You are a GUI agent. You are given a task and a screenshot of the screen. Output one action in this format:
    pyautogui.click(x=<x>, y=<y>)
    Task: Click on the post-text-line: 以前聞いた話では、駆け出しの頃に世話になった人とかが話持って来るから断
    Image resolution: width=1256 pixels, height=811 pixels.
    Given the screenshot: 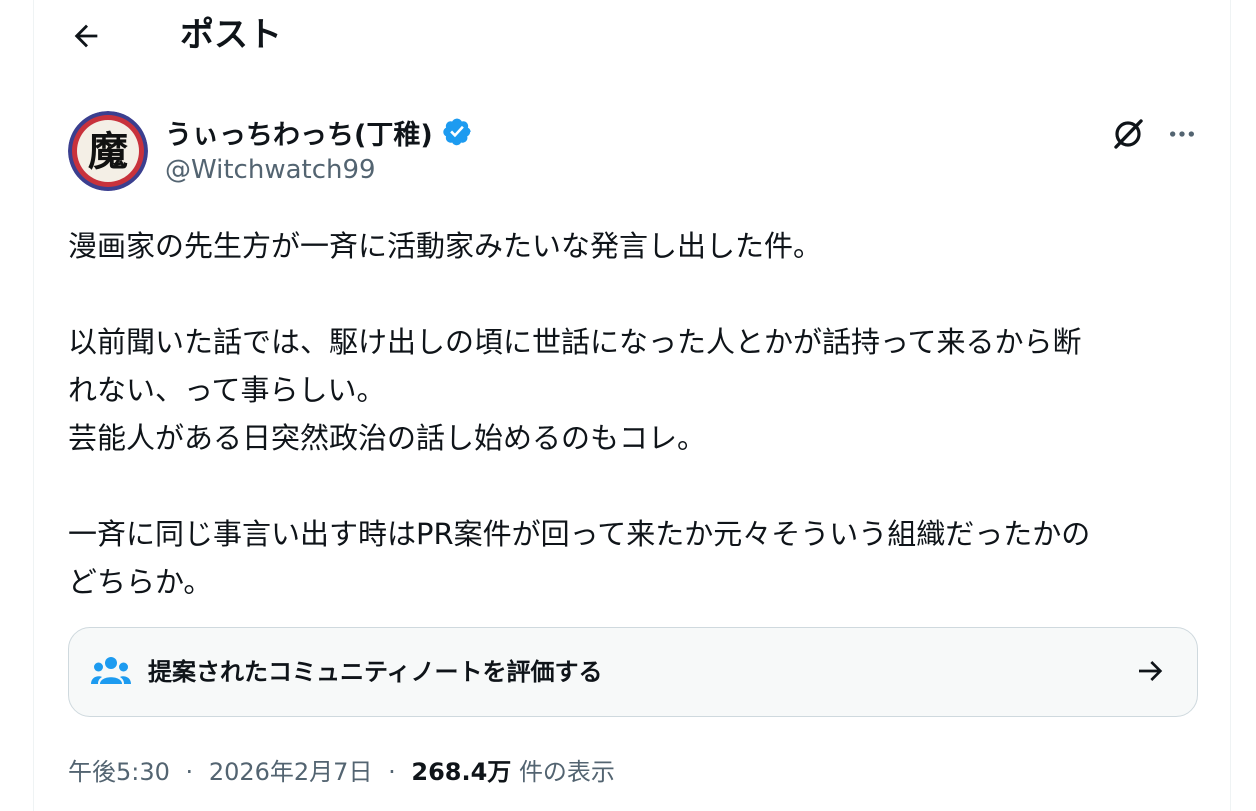 What is the action you would take?
    pyautogui.click(x=575, y=342)
    